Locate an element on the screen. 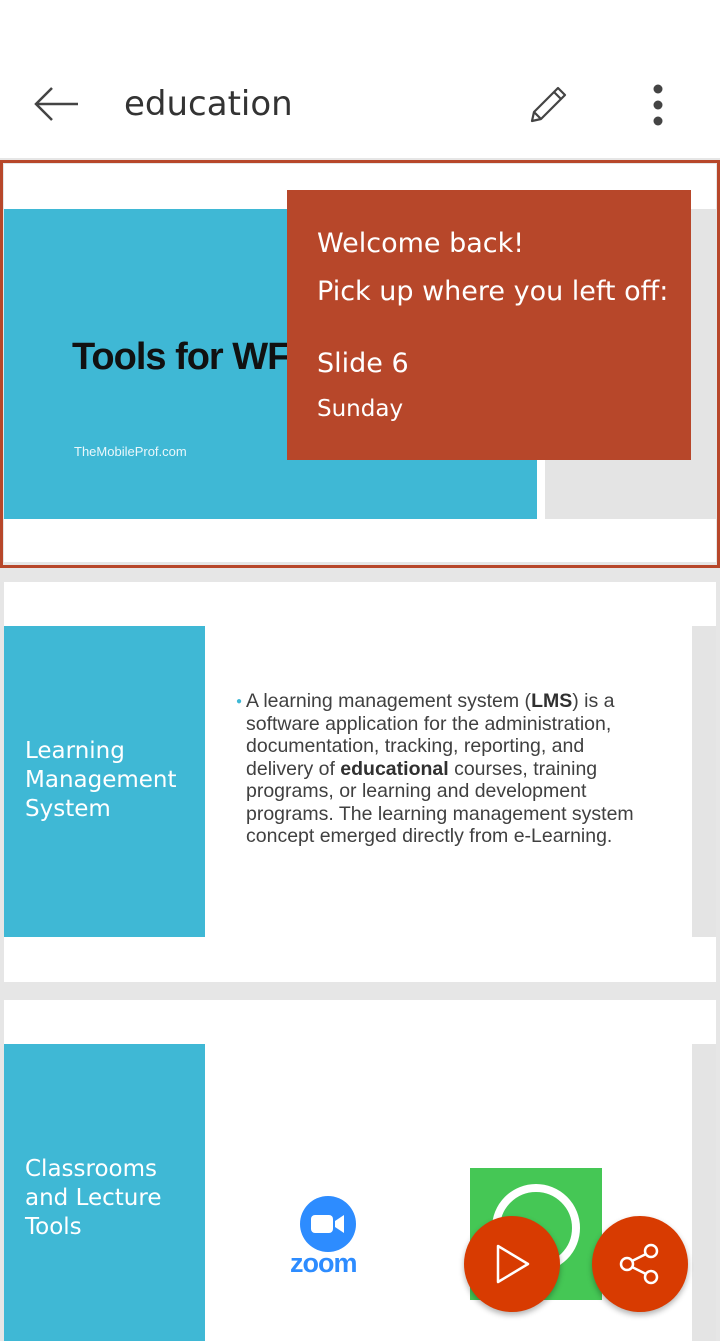 The width and height of the screenshot is (720, 1341). slide-3-sidebar-line: and Lecture is located at coordinates (93, 1198).